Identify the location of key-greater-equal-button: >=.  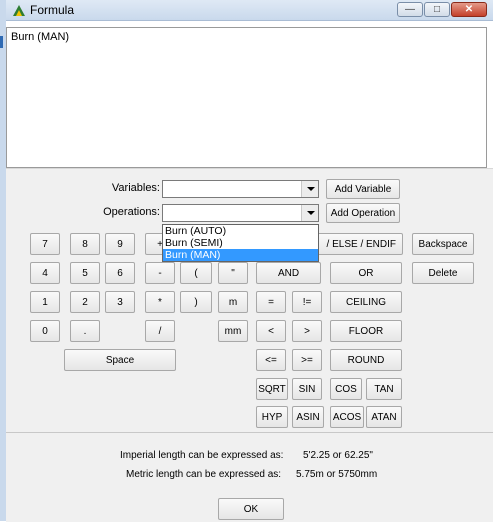
(307, 360).